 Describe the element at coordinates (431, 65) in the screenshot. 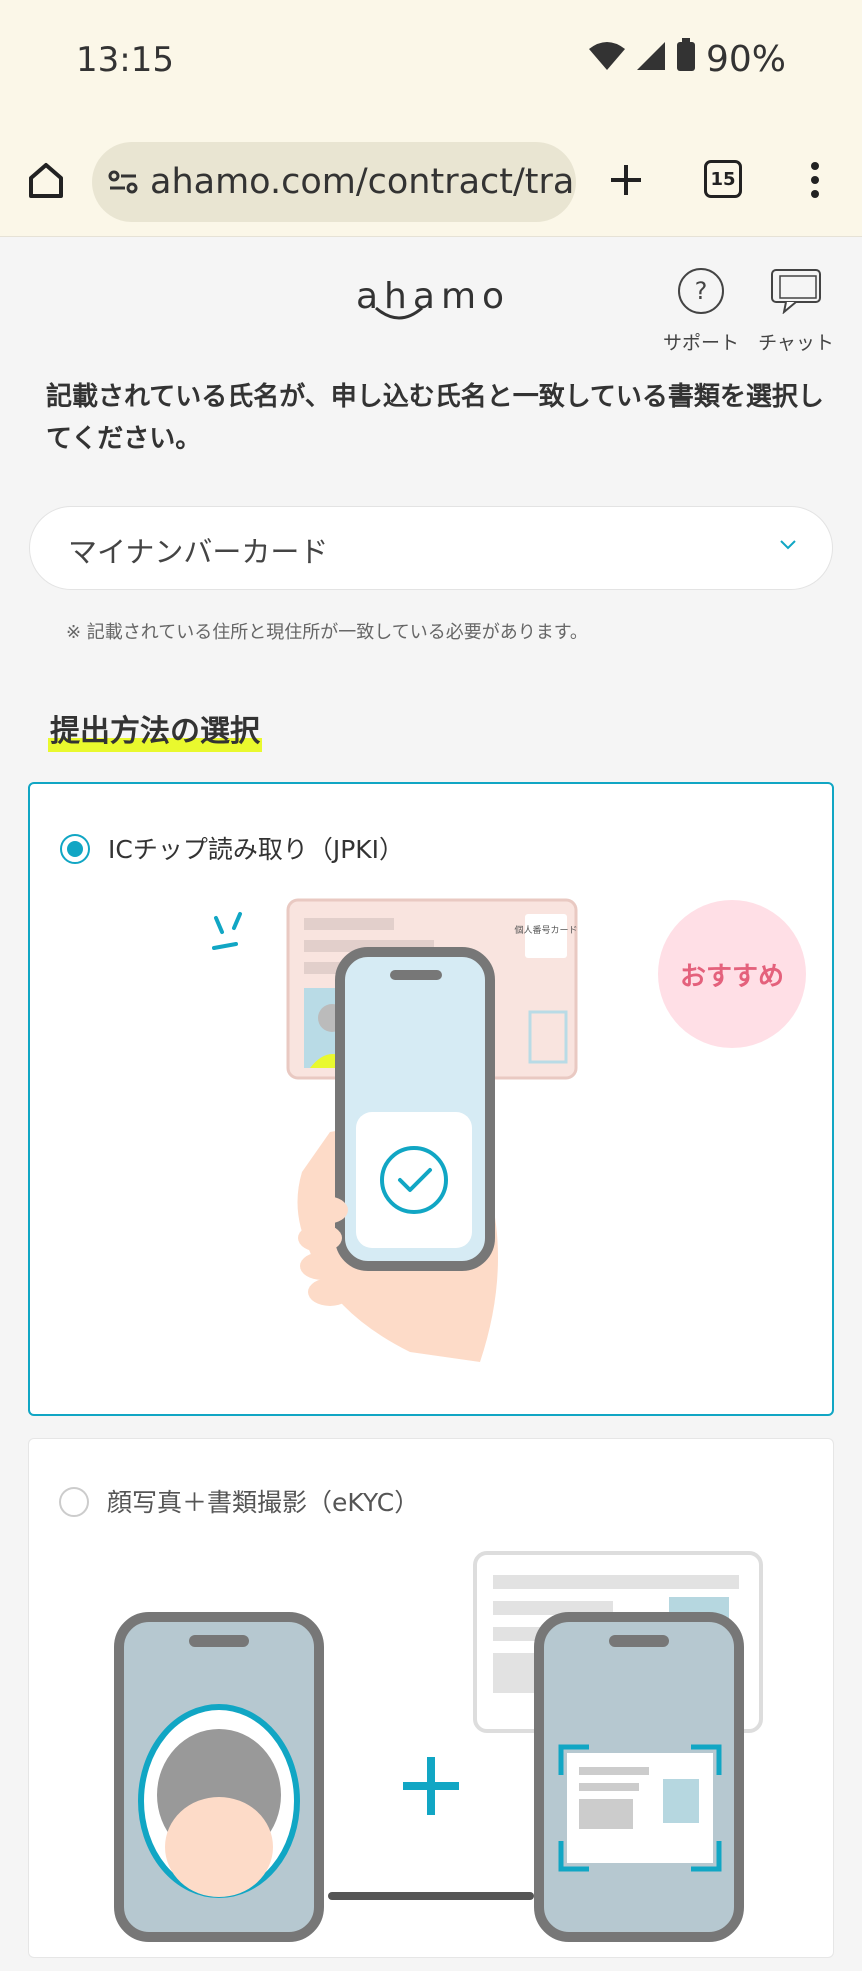

I see `status-bar: 13:15 90%` at that location.